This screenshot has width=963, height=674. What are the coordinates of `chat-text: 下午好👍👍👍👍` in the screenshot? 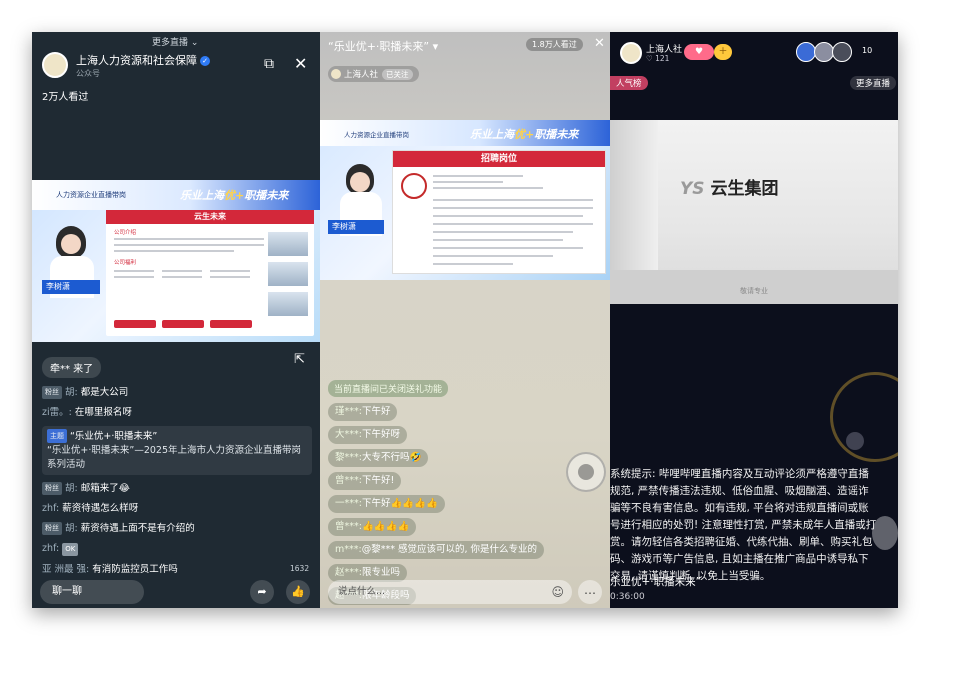 It's located at (399, 503).